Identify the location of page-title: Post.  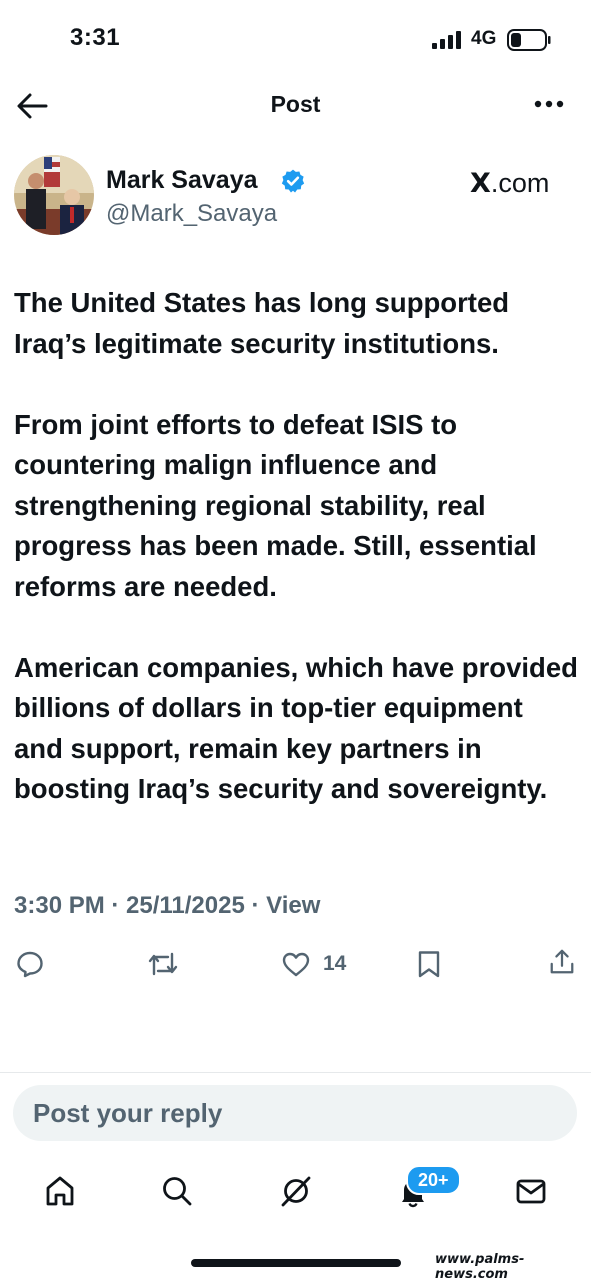
(295, 104).